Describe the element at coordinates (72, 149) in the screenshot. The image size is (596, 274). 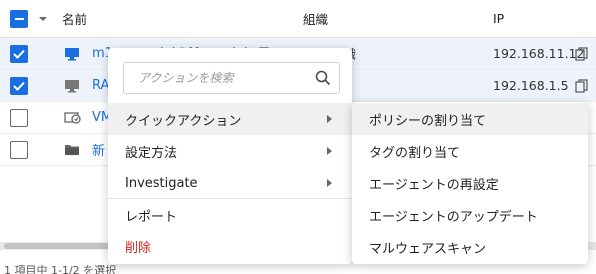
I see `folder-icon` at that location.